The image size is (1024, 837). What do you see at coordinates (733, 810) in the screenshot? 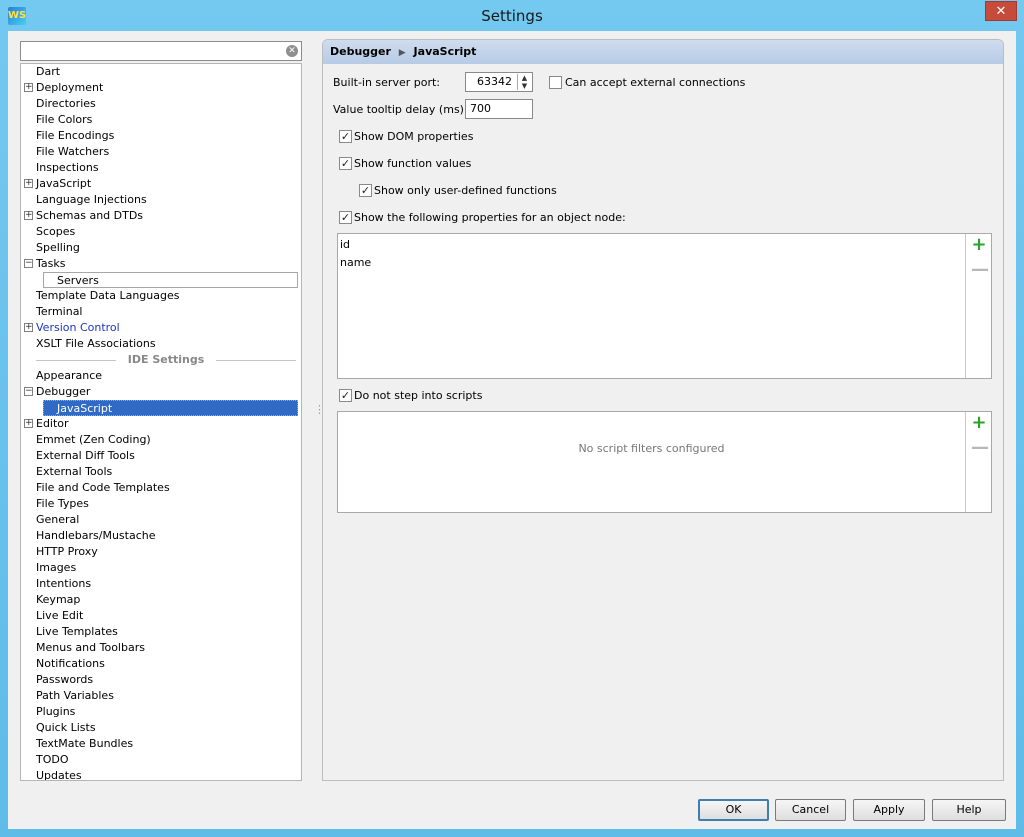
I see `ok-button: OK` at bounding box center [733, 810].